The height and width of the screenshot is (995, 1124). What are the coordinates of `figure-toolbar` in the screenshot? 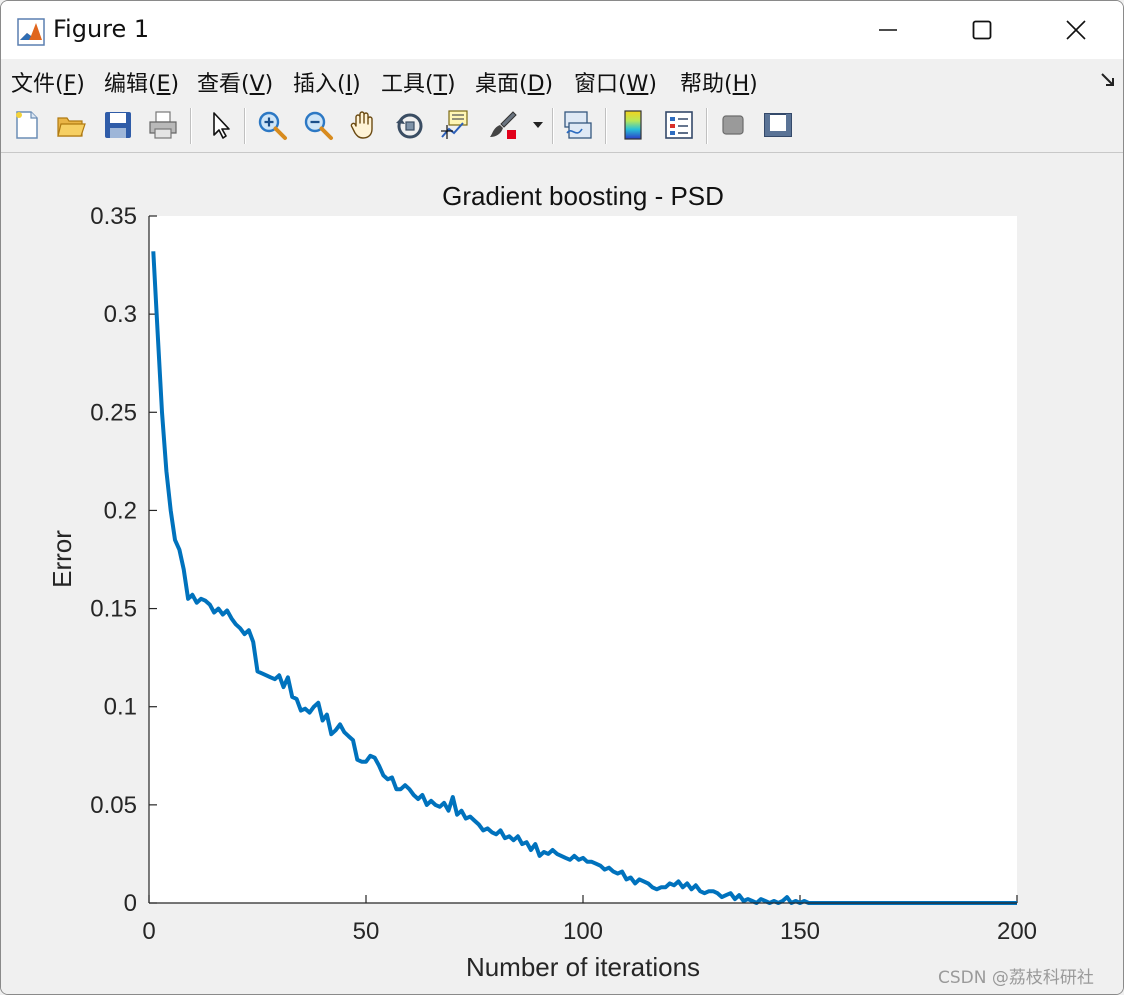 It's located at (562, 126).